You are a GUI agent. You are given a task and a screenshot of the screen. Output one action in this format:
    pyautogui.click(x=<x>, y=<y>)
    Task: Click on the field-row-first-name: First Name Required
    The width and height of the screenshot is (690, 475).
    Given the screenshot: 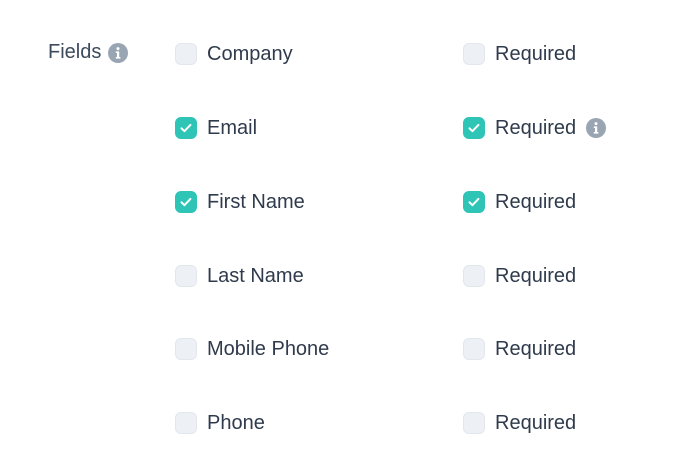 What is the action you would take?
    pyautogui.click(x=345, y=202)
    